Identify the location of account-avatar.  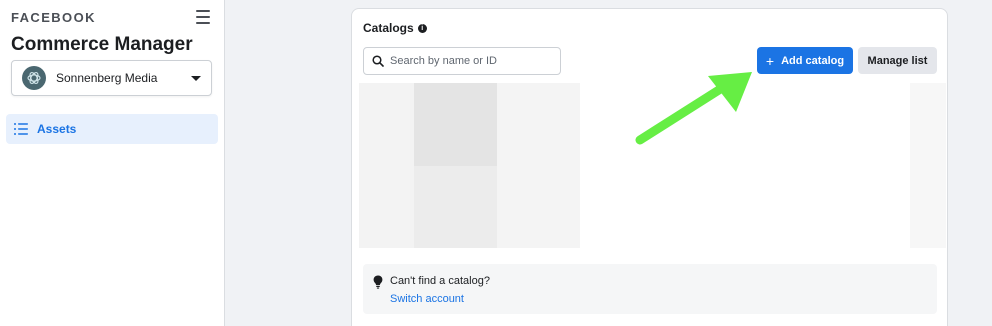
(34, 78).